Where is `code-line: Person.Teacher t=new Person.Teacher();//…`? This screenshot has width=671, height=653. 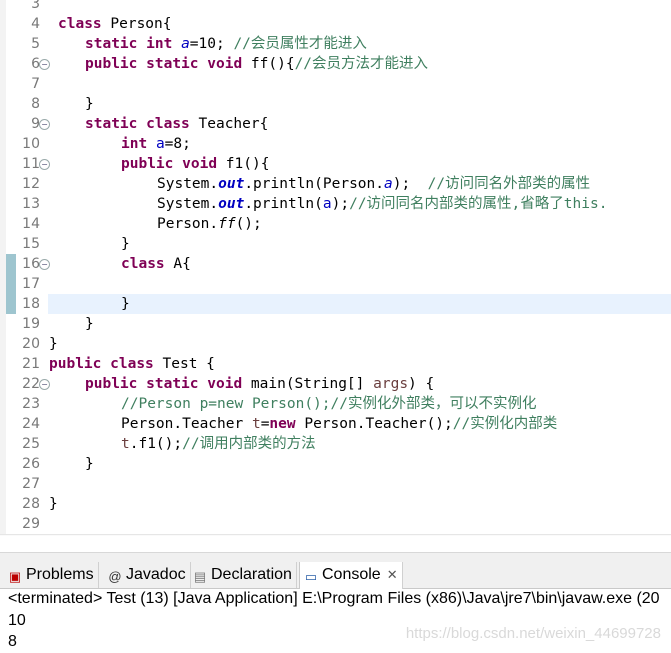
code-line: Person.Teacher t=new Person.Teacher();//… is located at coordinates (396, 424).